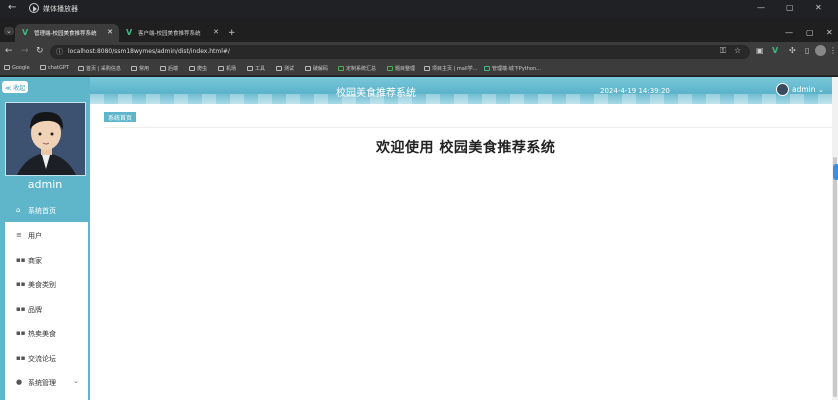  Describe the element at coordinates (775, 50) in the screenshot. I see `vue-devtools-icon: V` at that location.